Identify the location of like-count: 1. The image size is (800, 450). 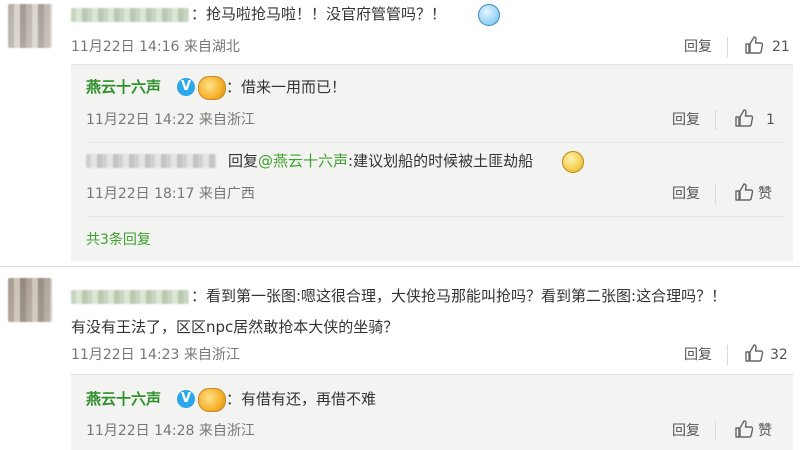
(770, 120).